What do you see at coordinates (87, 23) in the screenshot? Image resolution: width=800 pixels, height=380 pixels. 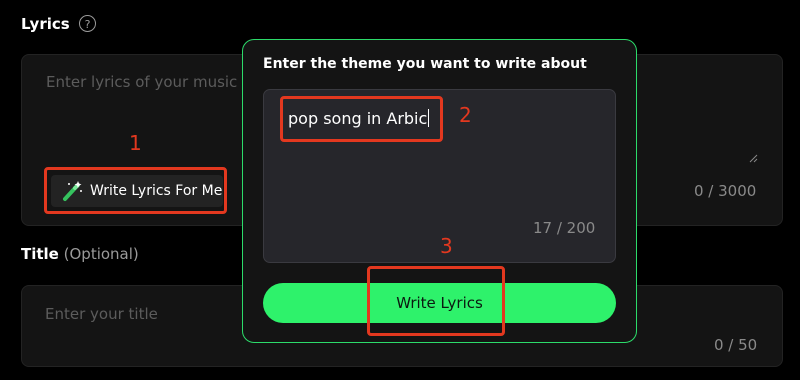 I see `question-circle-icon: ?` at bounding box center [87, 23].